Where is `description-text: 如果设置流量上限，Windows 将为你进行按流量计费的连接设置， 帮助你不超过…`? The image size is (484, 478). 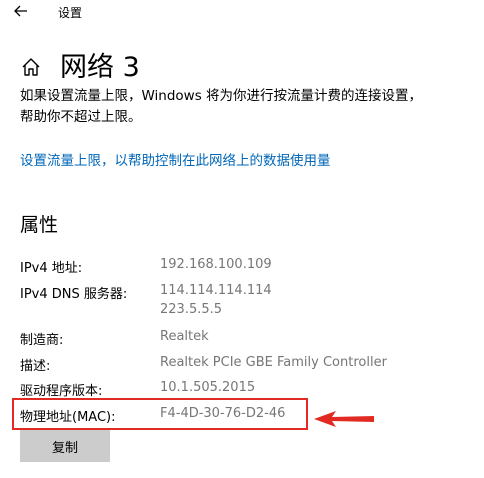 description-text: 如果设置流量上限，Windows 将为你进行按流量计费的连接设置， 帮助你不超过… is located at coordinates (221, 107).